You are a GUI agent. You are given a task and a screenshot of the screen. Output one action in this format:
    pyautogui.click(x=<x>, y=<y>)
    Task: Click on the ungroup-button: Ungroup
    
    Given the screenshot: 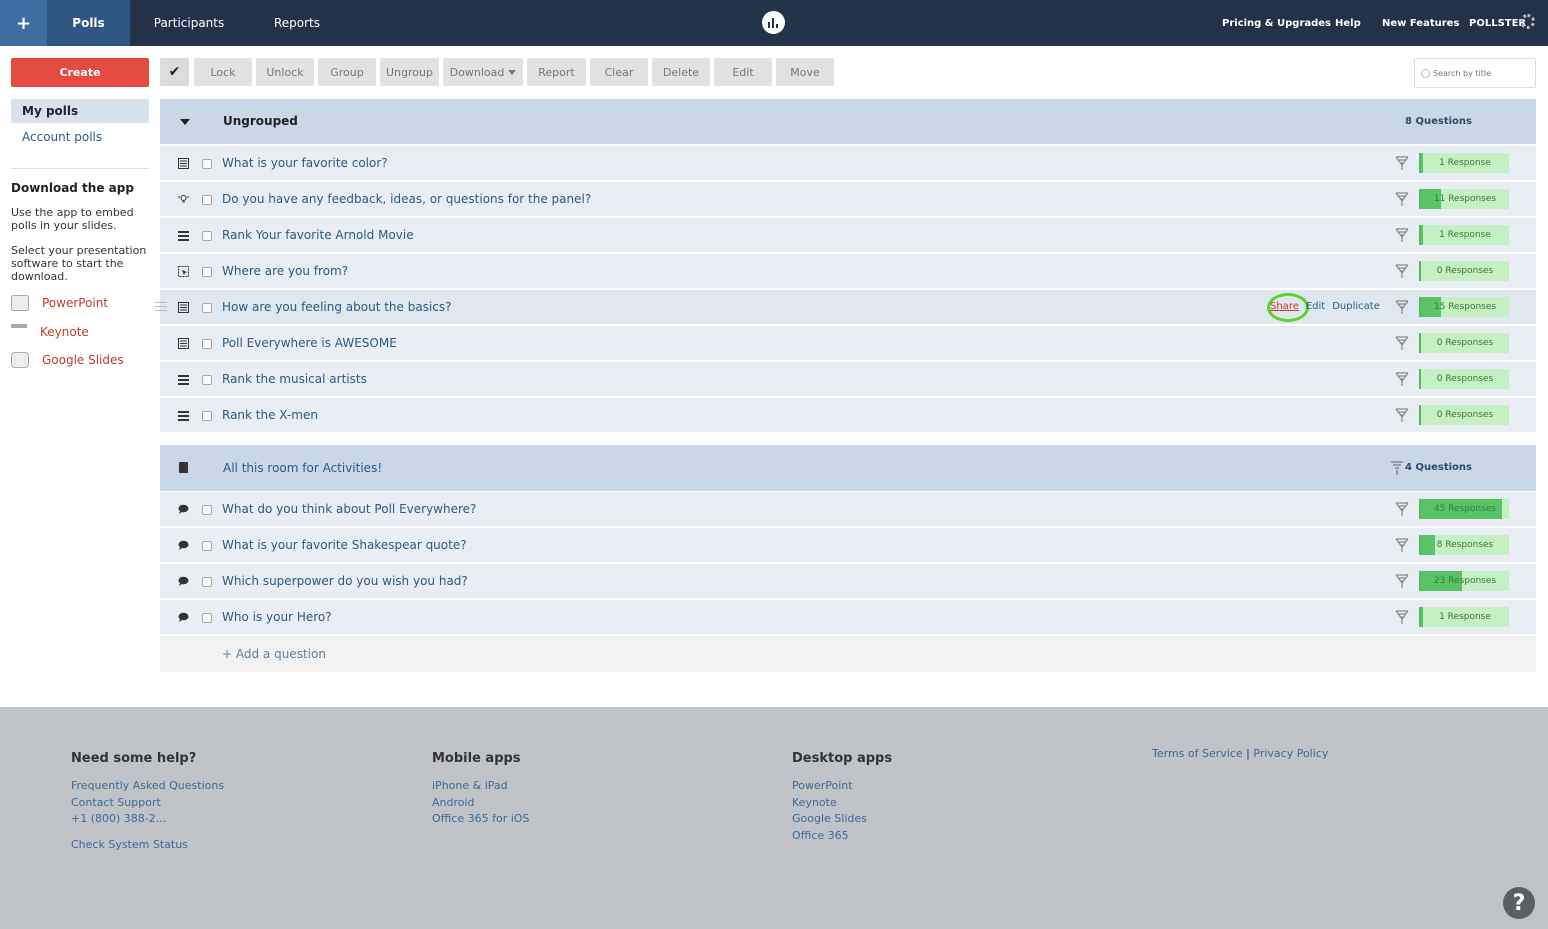 What is the action you would take?
    pyautogui.click(x=409, y=72)
    